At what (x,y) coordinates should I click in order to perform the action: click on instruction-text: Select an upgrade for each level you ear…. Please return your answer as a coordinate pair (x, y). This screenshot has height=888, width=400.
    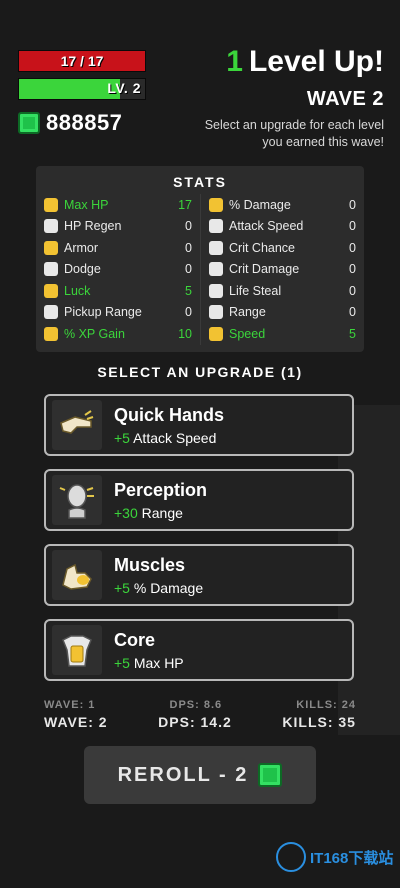
    Looking at the image, I should click on (294, 133).